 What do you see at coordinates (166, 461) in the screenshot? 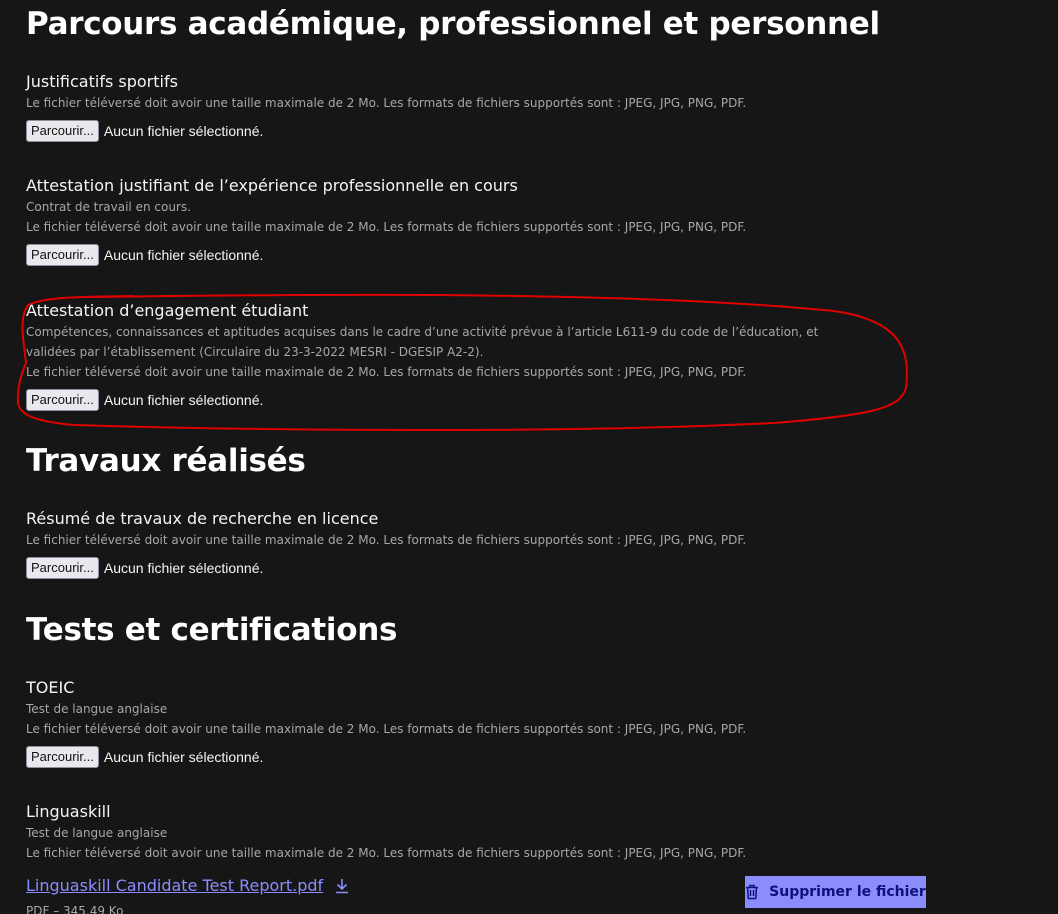
I see `section-title-travaux: Travaux réalisés` at bounding box center [166, 461].